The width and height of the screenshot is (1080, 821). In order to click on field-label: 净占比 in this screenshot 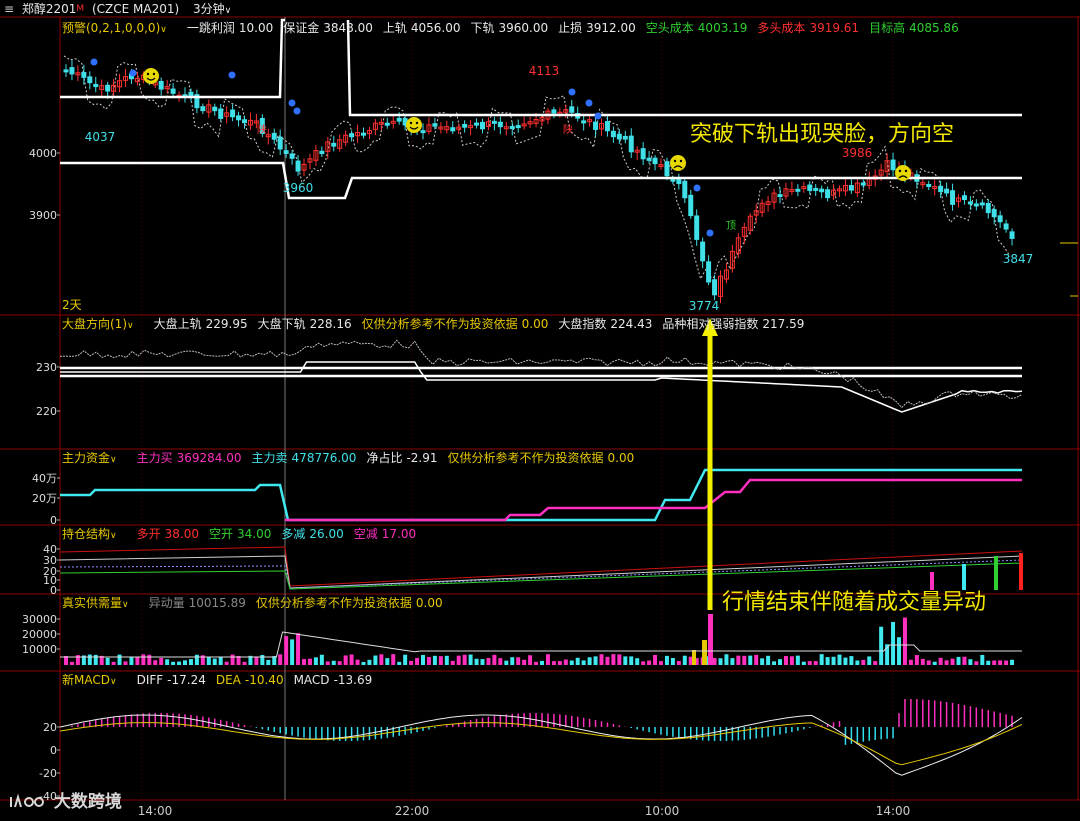, I will do `click(384, 458)`.